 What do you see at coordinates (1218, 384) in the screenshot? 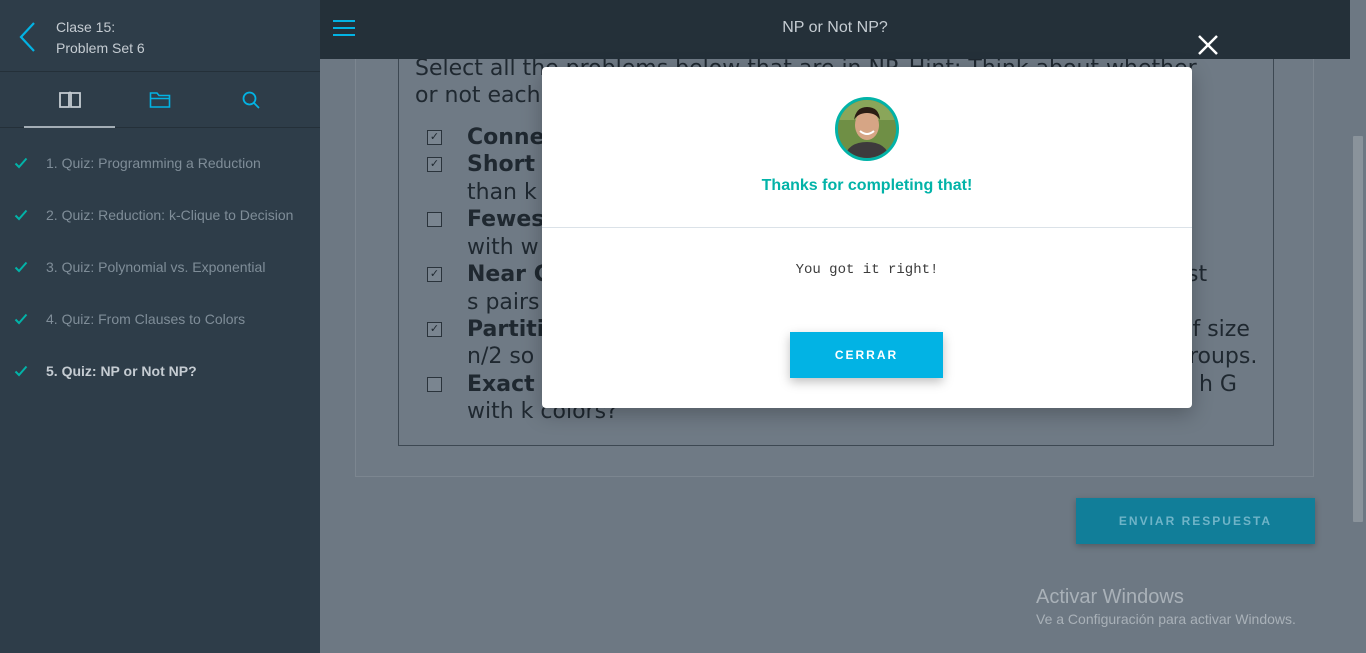
I see `option-6-right: h G` at bounding box center [1218, 384].